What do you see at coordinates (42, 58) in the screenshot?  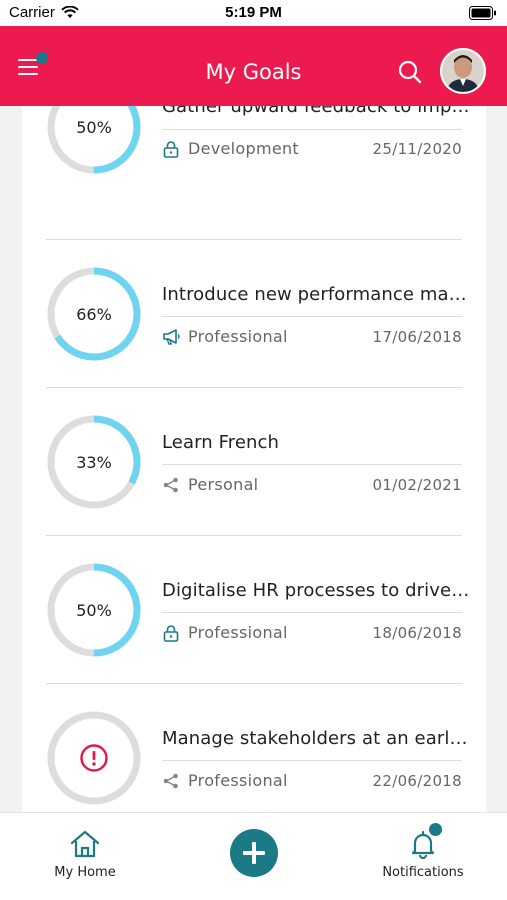 I see `menu-notification-dot` at bounding box center [42, 58].